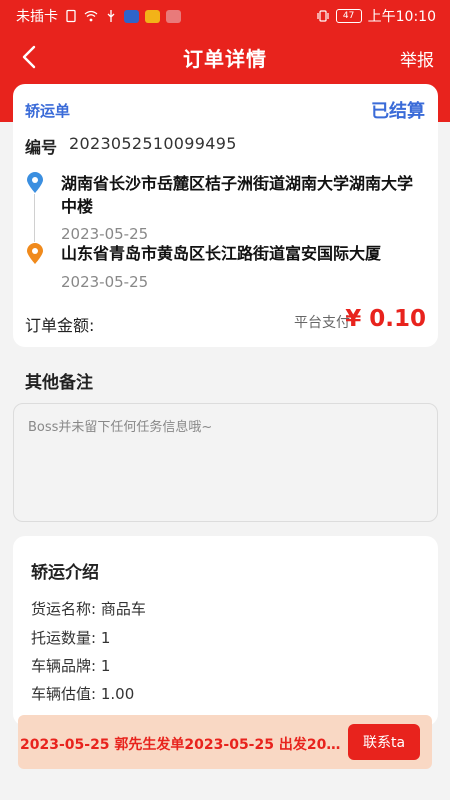  I want to click on status-right: 47 上午10:10, so click(376, 16).